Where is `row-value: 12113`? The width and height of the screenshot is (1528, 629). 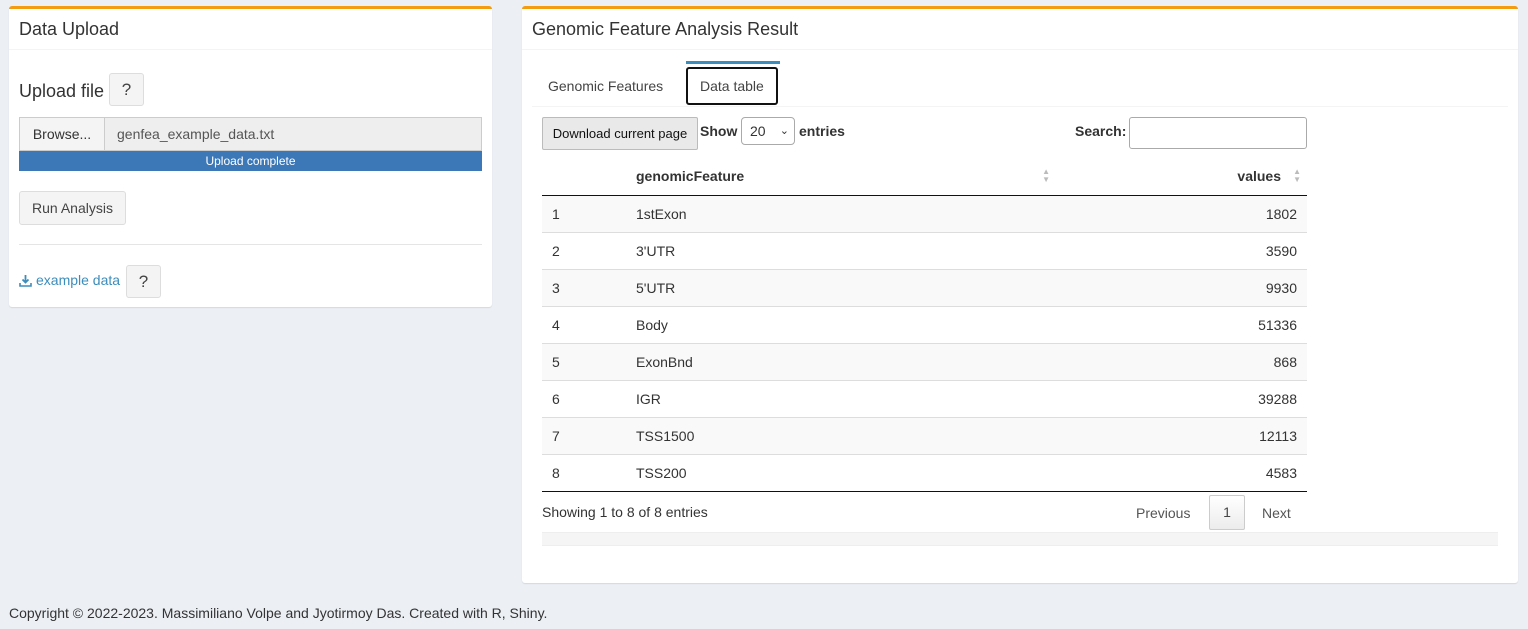
row-value: 12113 is located at coordinates (1181, 435).